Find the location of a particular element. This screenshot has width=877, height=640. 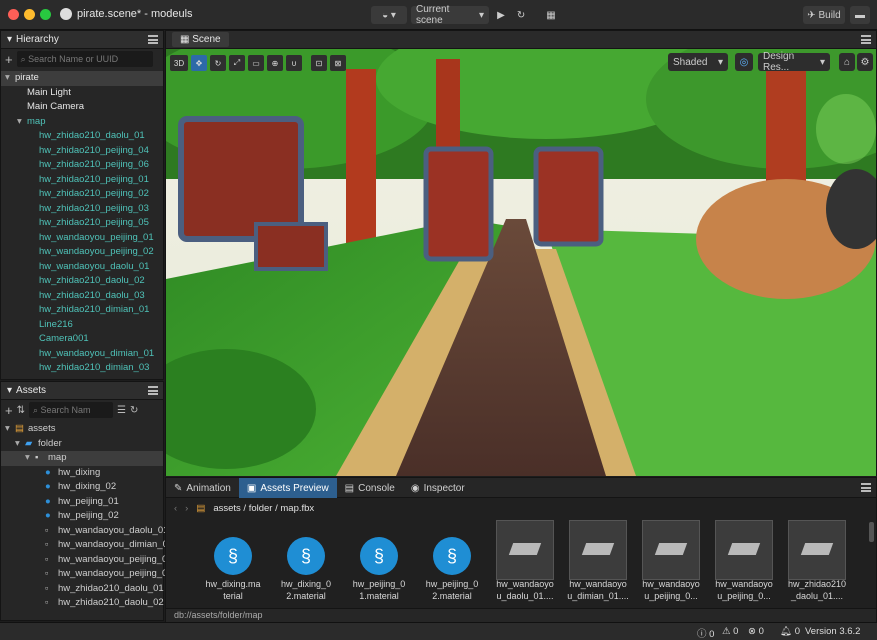

tab-scene: ▦ Scene is located at coordinates (200, 39).